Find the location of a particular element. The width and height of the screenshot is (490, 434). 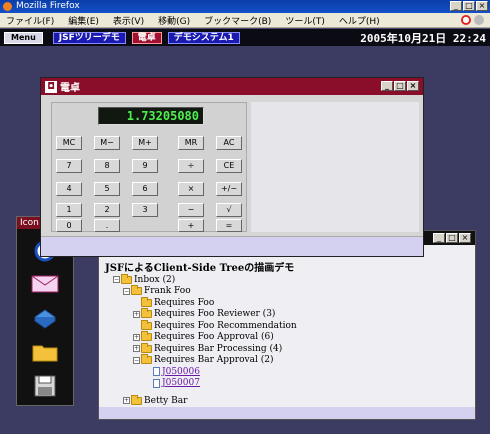

tree-node-requires-foo: Requires Foo is located at coordinates (290, 302).